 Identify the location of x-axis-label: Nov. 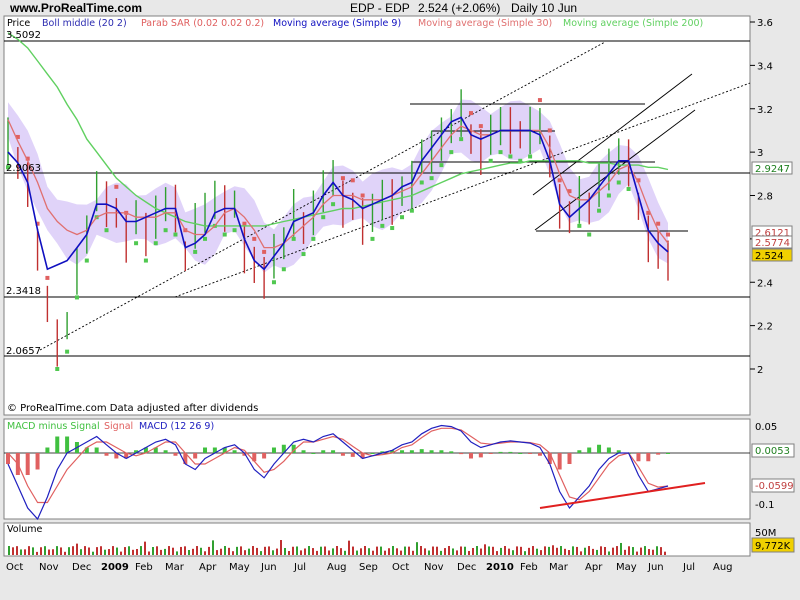
(49, 567).